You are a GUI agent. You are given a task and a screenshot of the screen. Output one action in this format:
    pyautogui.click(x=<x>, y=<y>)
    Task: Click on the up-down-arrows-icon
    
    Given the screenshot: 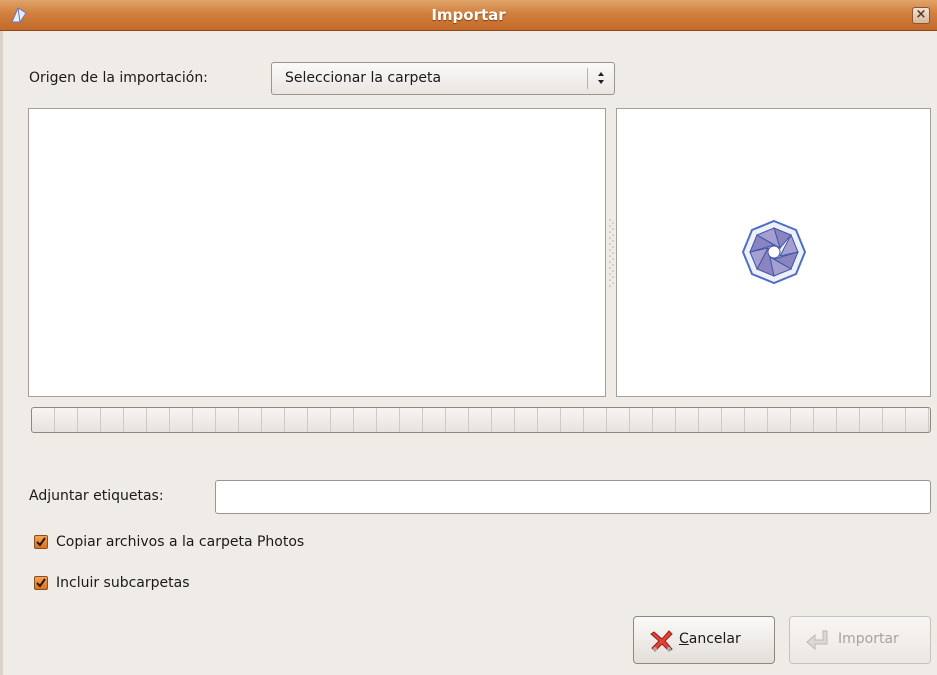 What is the action you would take?
    pyautogui.click(x=601, y=78)
    